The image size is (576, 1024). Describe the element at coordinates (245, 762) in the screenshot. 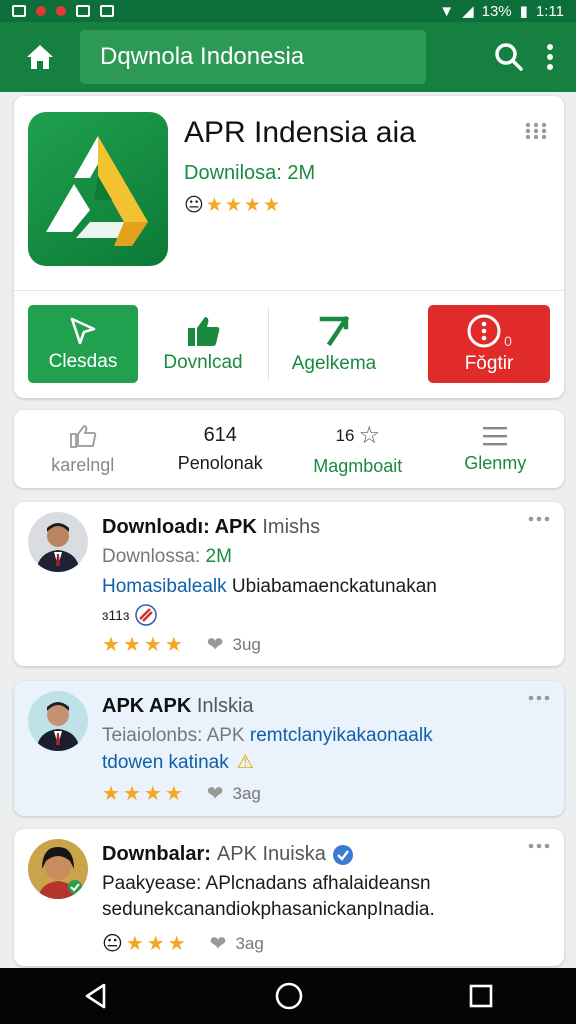

I see `warning-icon: ⚠` at that location.